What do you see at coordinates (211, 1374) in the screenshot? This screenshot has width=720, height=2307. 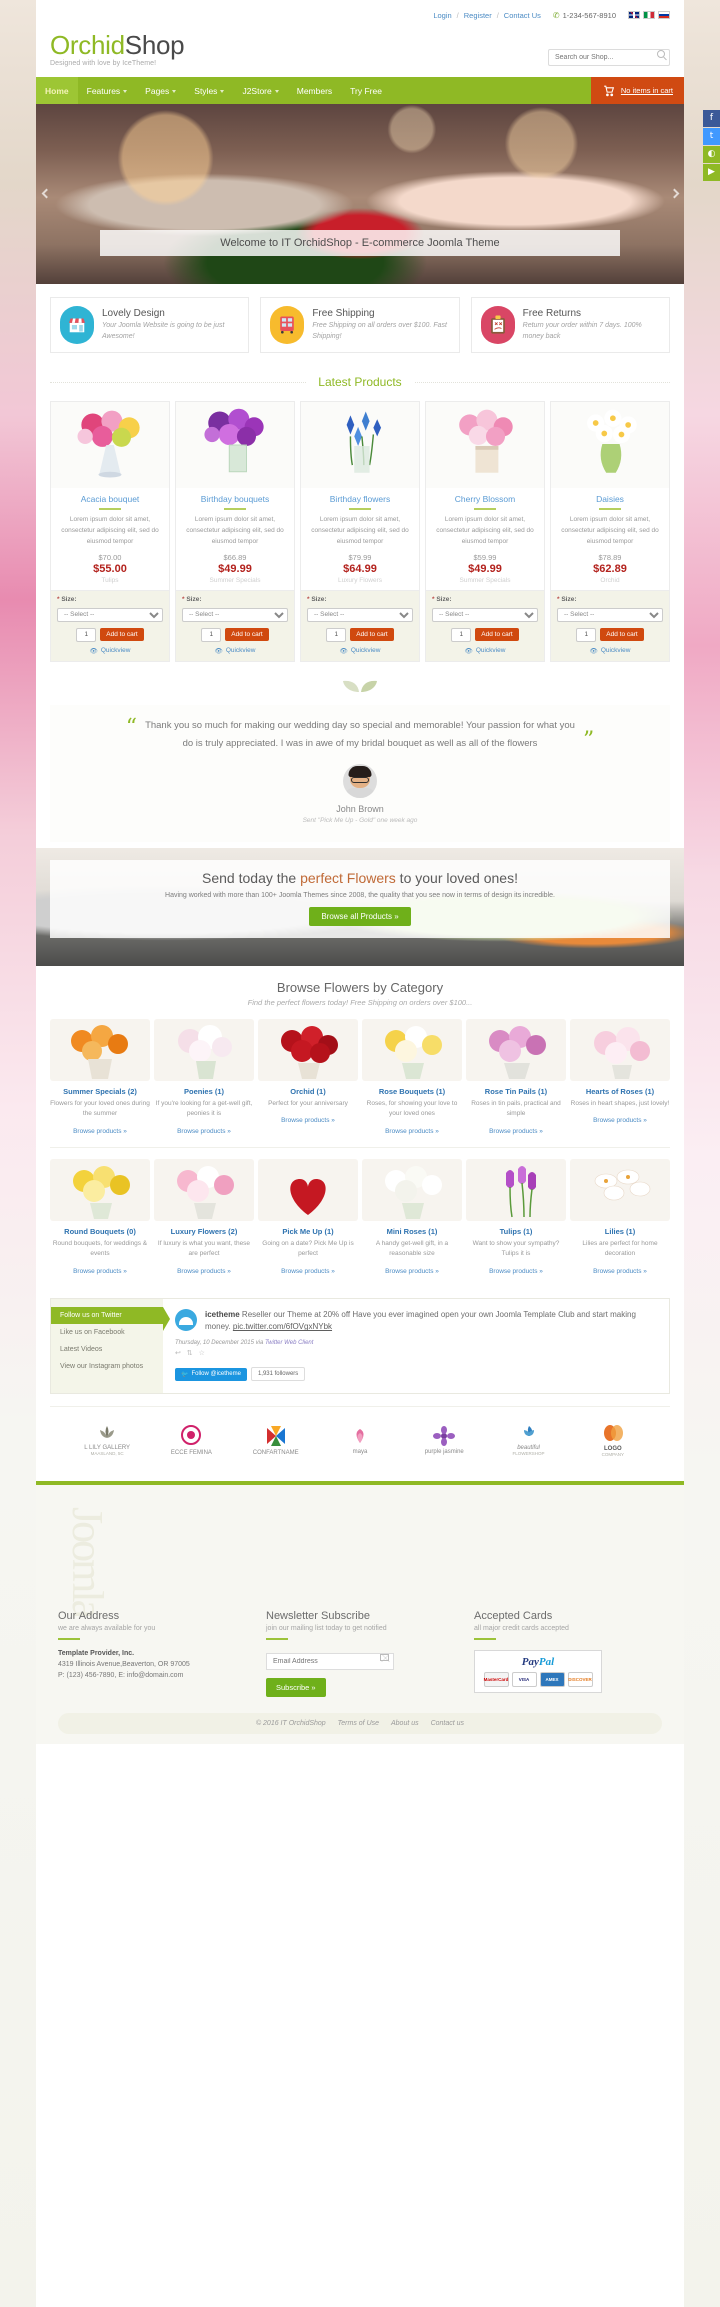 I see `twitter-follow-button: 🐦 Follow @icetheme` at bounding box center [211, 1374].